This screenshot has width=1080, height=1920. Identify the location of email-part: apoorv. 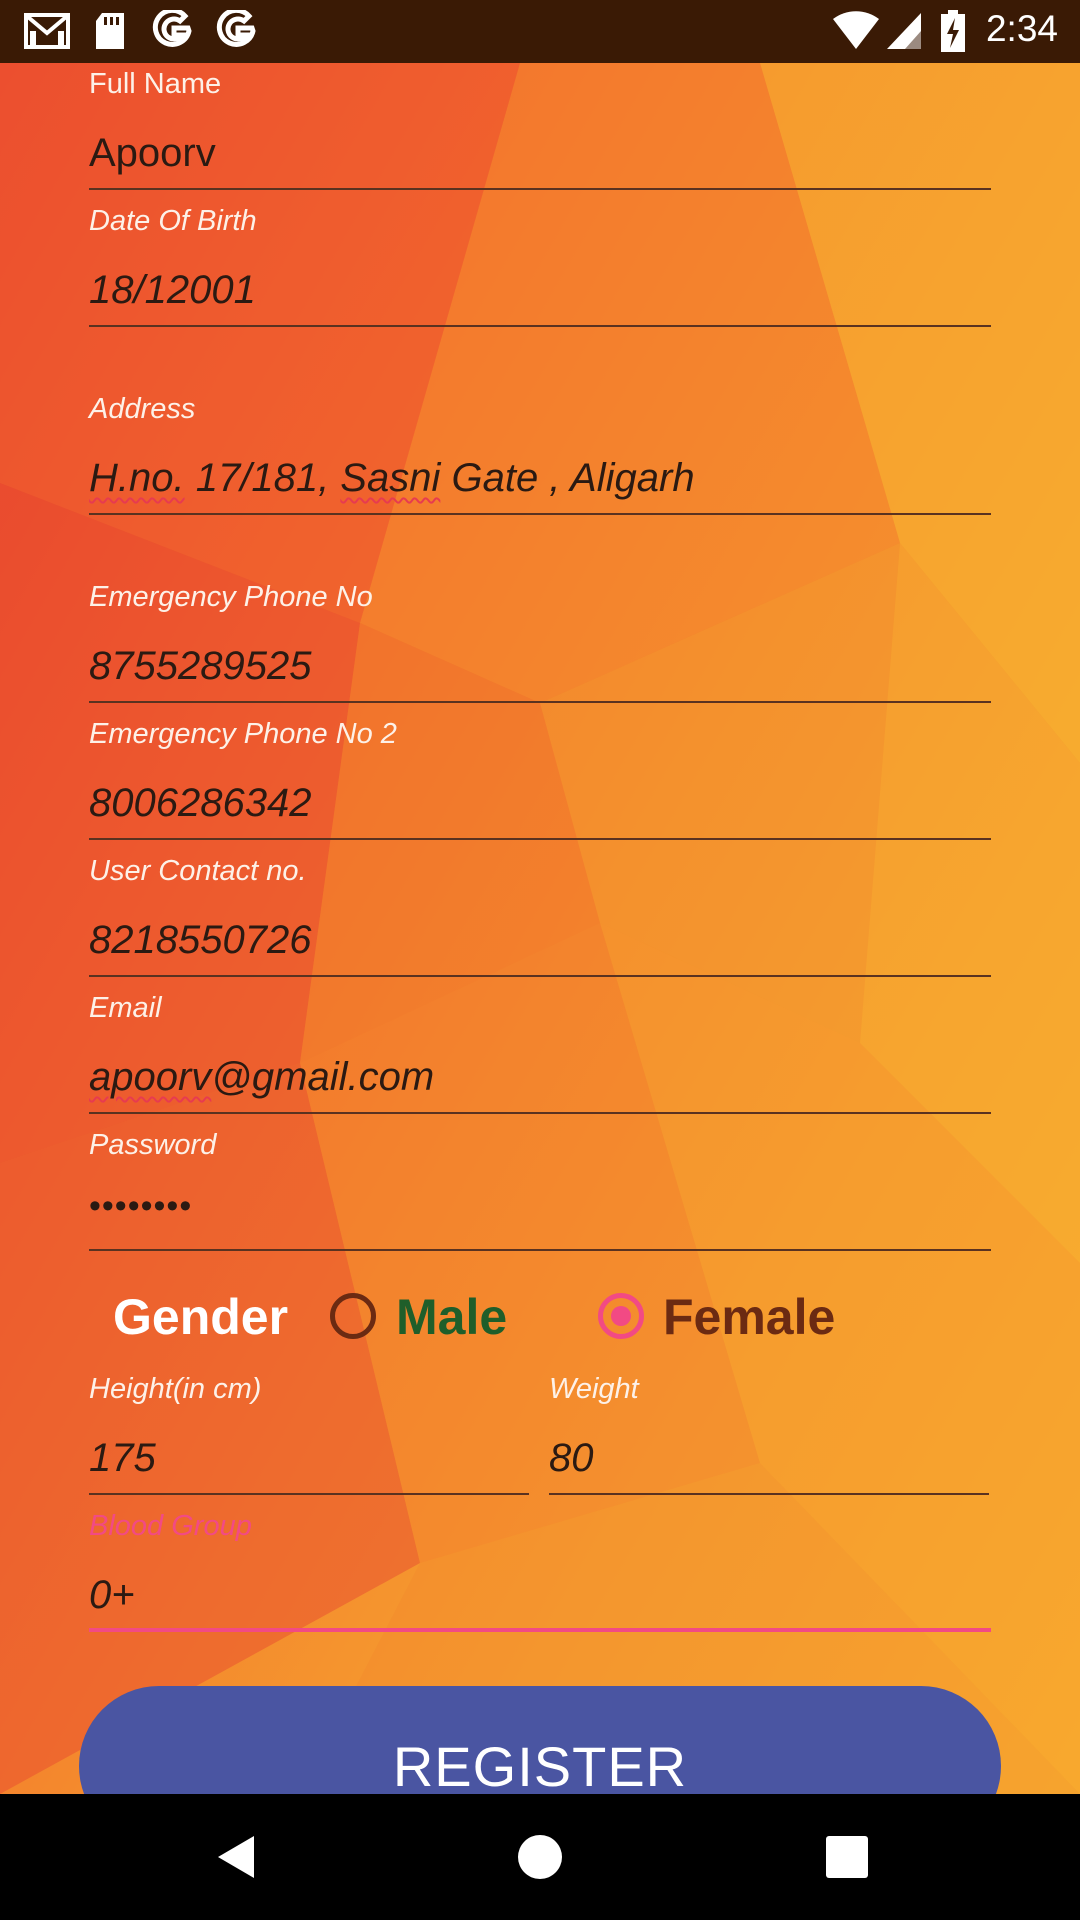
(150, 1077).